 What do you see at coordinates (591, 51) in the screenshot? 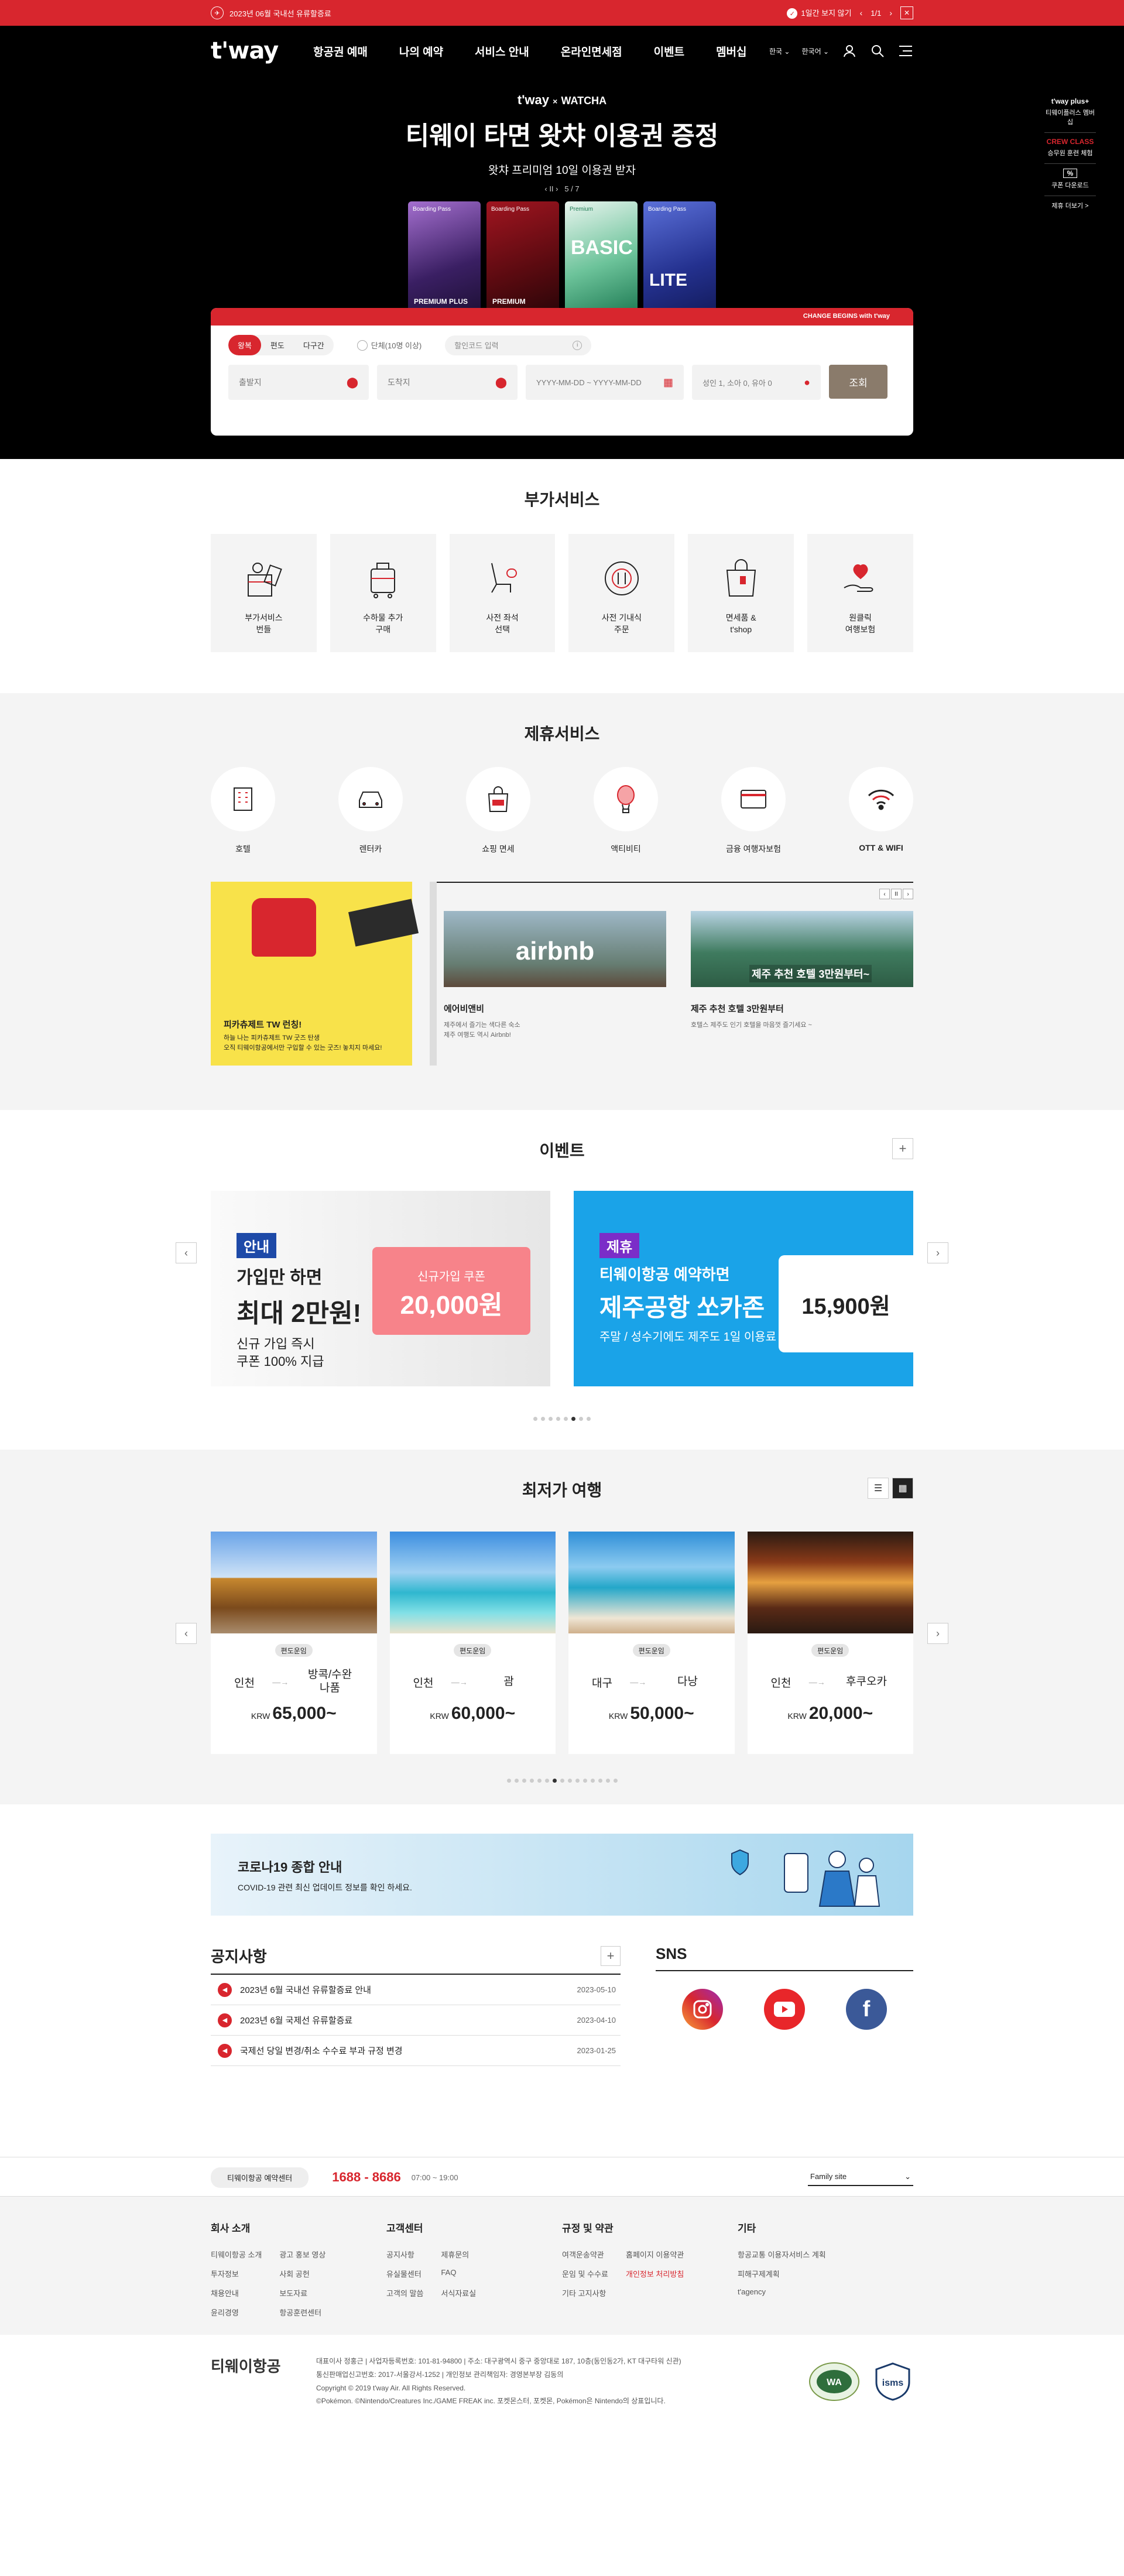
I see `nav-duty-free: 온라인면세점` at bounding box center [591, 51].